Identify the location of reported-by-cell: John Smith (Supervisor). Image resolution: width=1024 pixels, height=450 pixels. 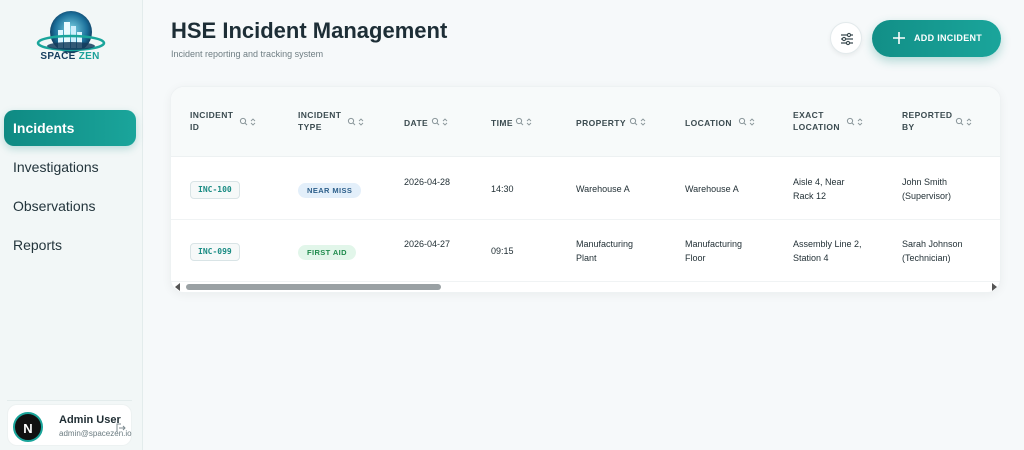
(927, 189).